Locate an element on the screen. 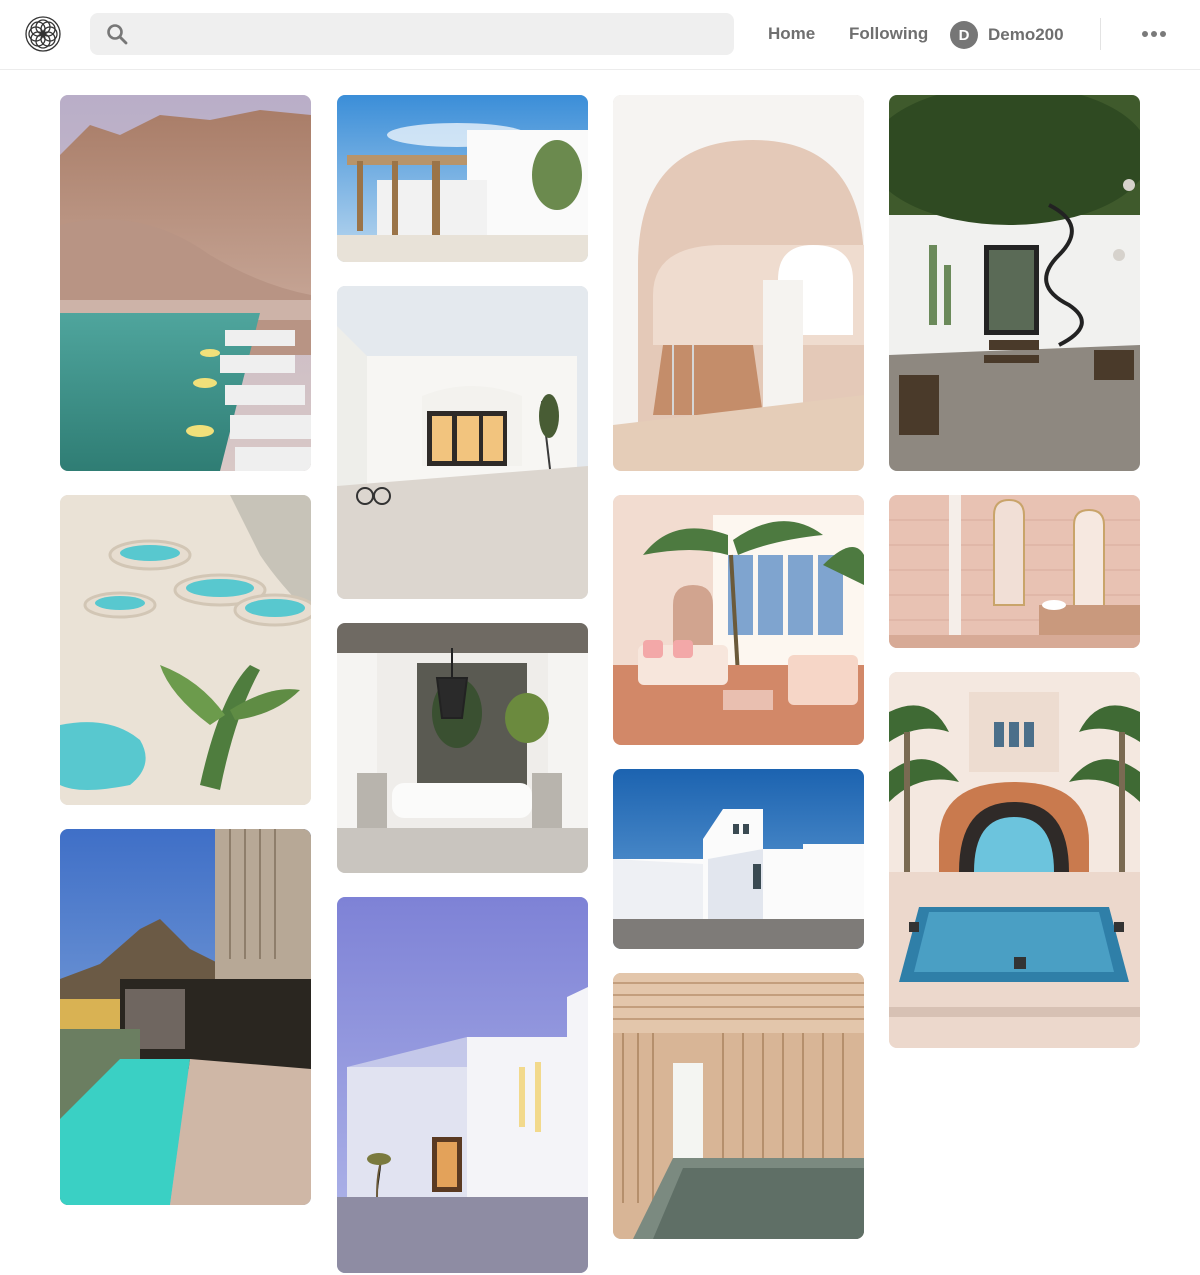 This screenshot has width=1200, height=1275. pin-white-house-twilight is located at coordinates (462, 1085).